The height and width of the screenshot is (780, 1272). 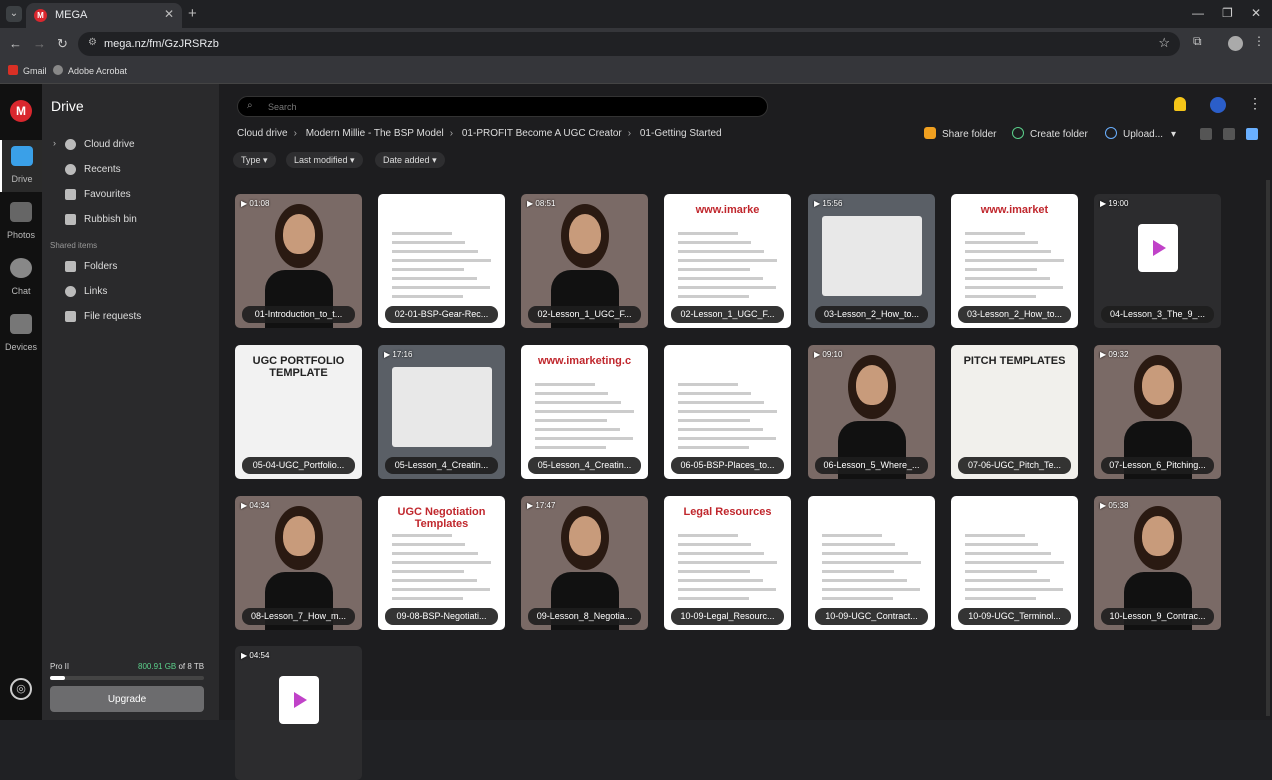 What do you see at coordinates (629, 44) in the screenshot?
I see `omnibox: ⚙ mega.nz/fm/GzJRSRzb ☆` at bounding box center [629, 44].